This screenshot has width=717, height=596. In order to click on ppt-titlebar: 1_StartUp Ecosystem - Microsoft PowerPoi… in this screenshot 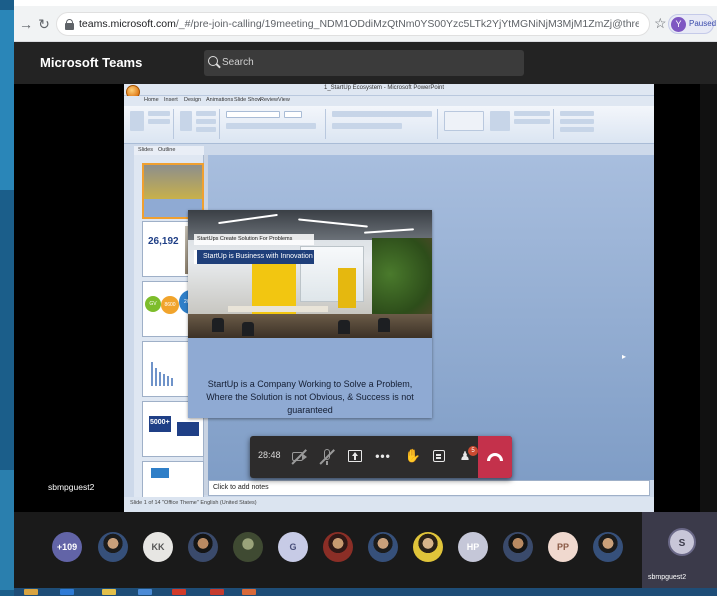, I will do `click(389, 90)`.